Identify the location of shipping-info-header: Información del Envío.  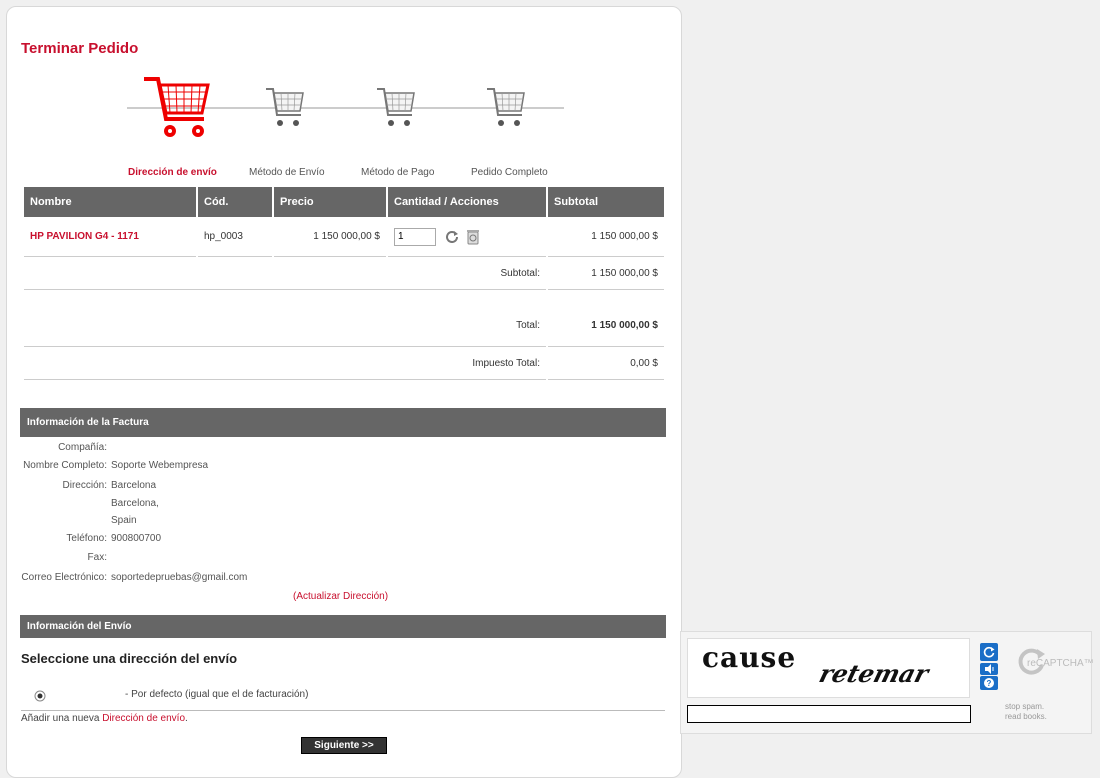
(343, 626).